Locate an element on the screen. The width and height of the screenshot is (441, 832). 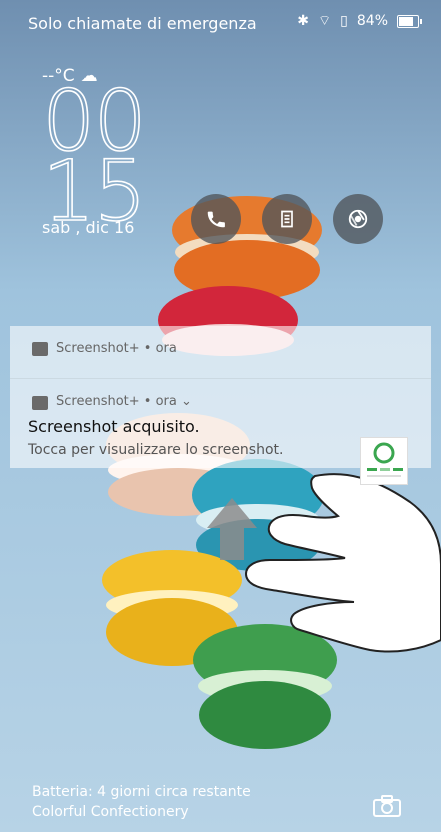
thumbnail-image is located at coordinates (384, 461).